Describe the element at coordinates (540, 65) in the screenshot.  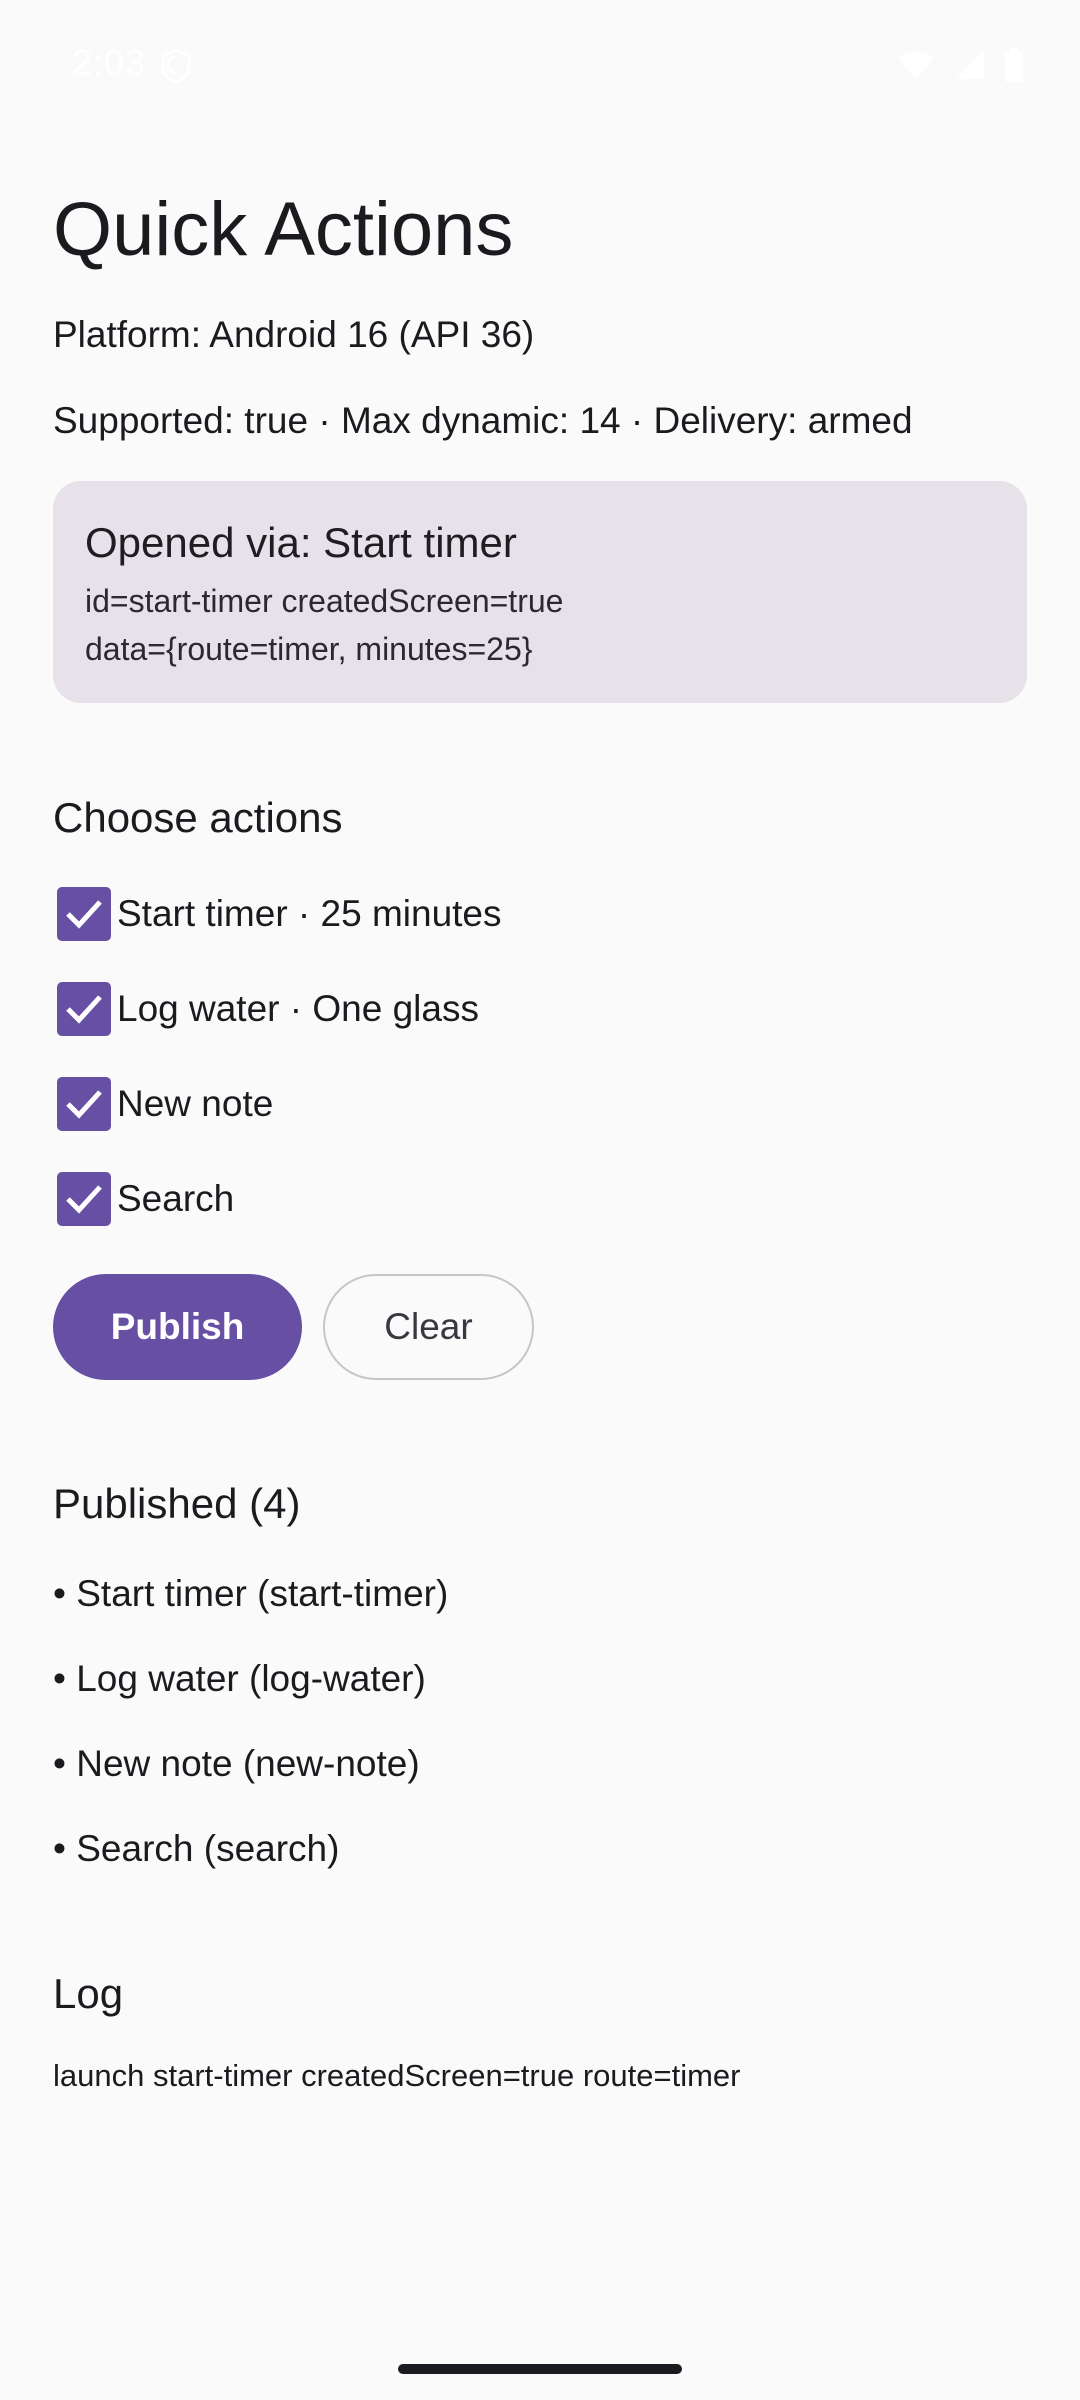
I see `status-bar: 2:03` at that location.